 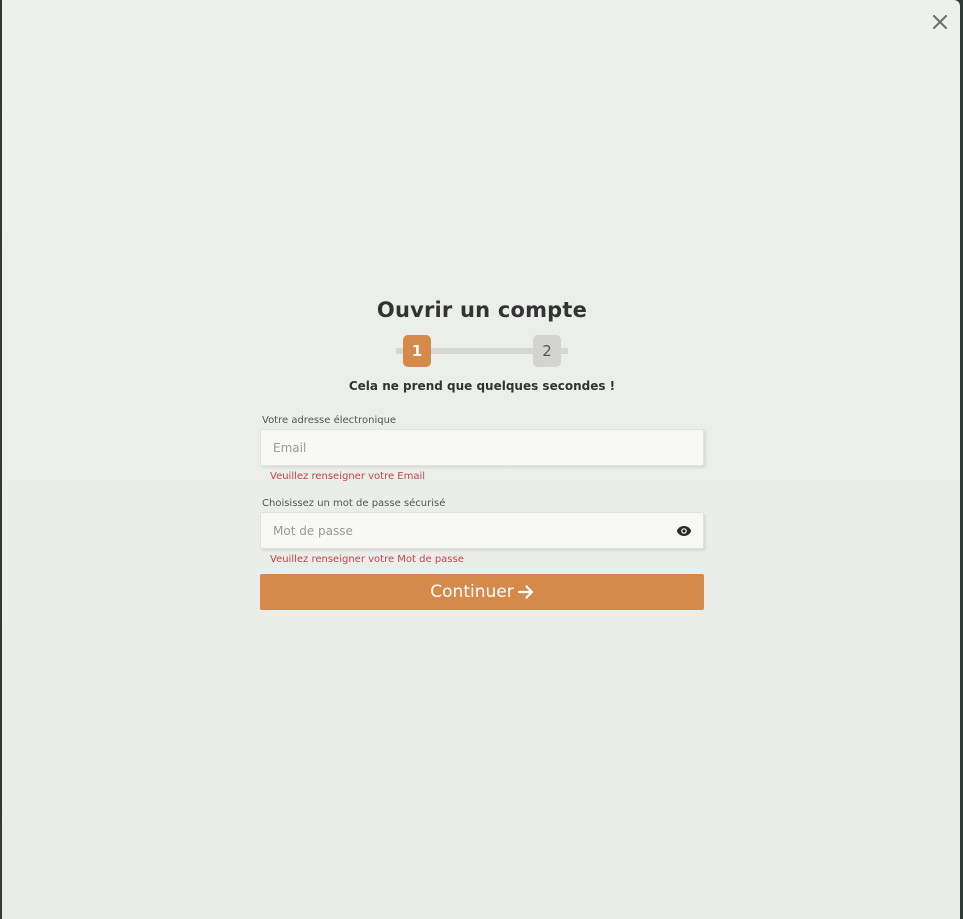 I want to click on eye-icon, so click(x=684, y=531).